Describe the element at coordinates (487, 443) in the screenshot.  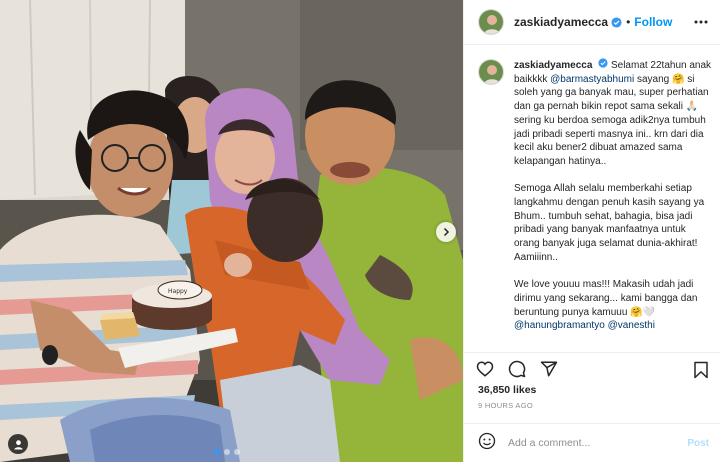
I see `emoji-icon` at that location.